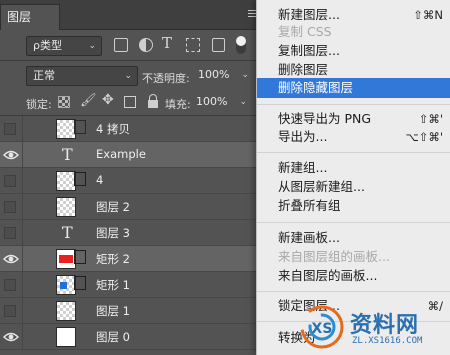 The height and width of the screenshot is (355, 450). Describe the element at coordinates (353, 206) in the screenshot. I see `menu-item-collapse-all-groups: 折叠所有组` at that location.